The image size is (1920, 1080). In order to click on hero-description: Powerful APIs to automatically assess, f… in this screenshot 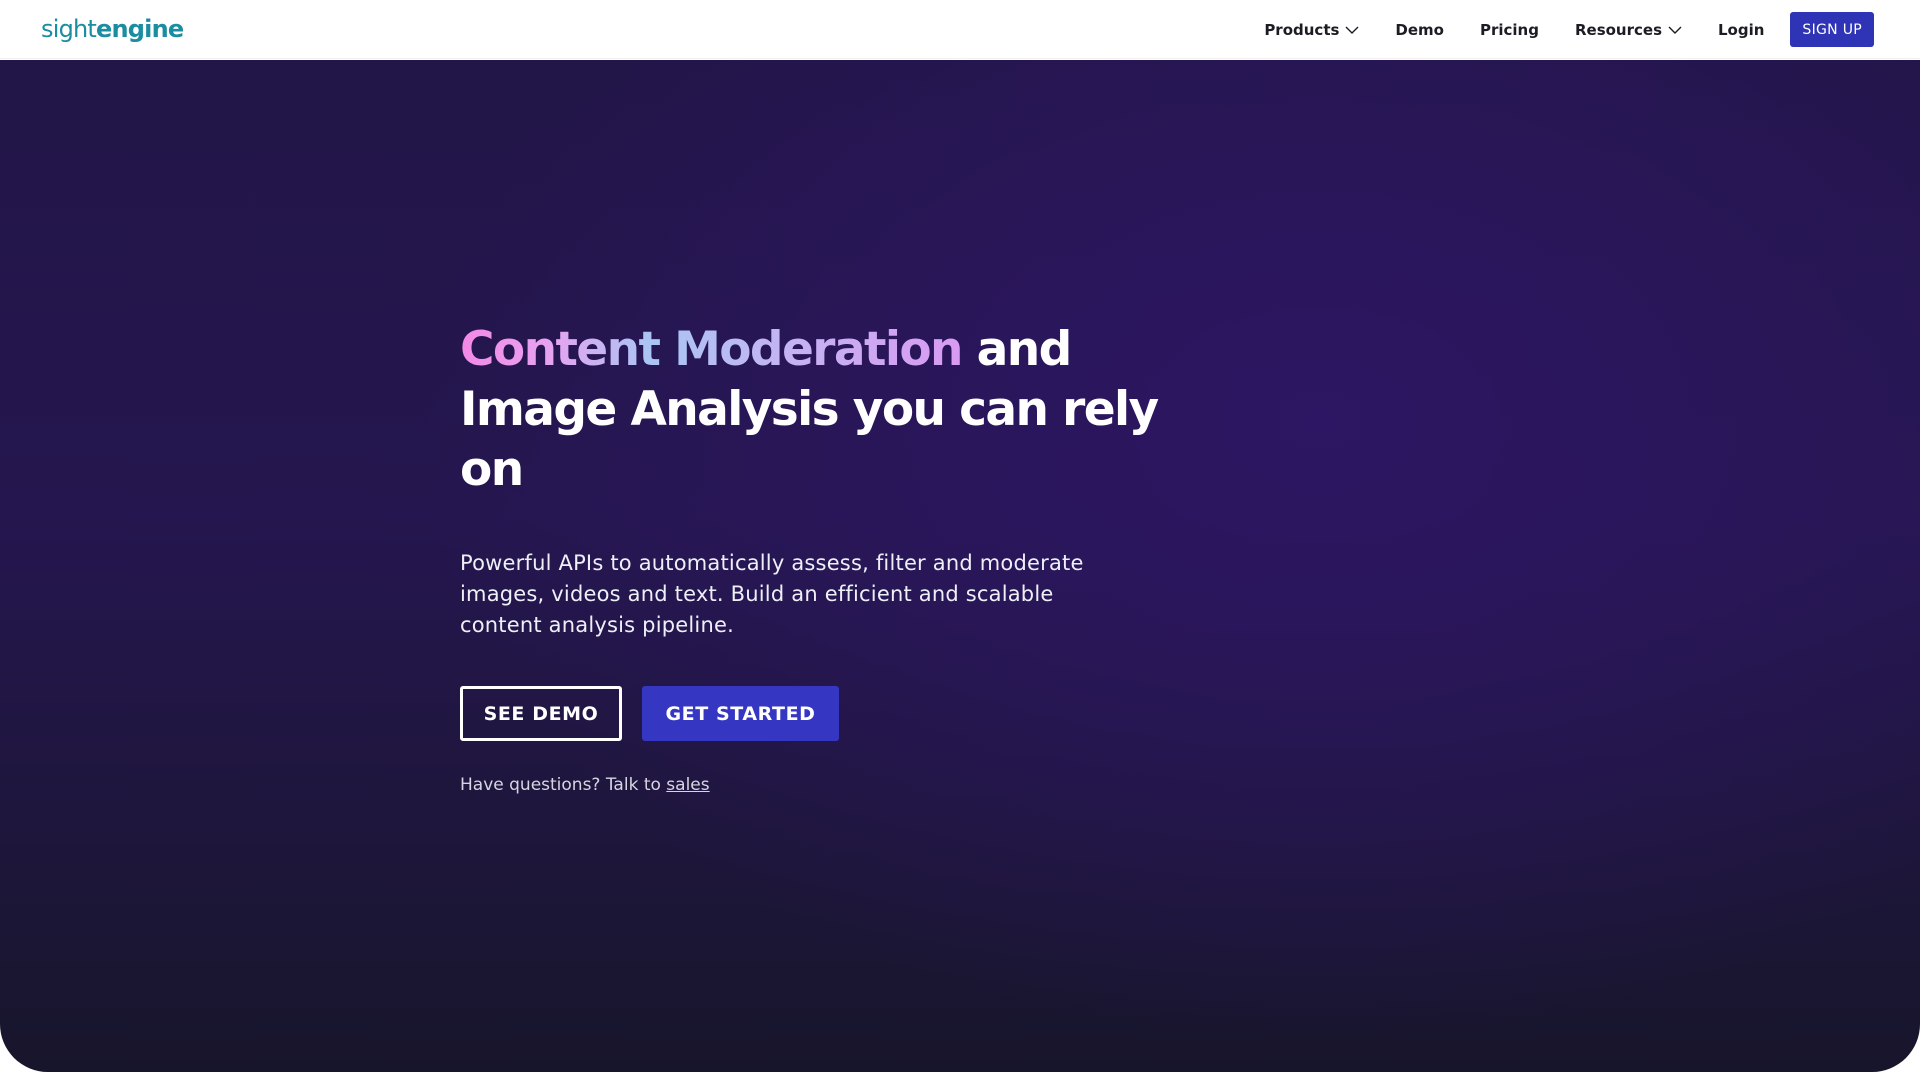, I will do `click(772, 594)`.